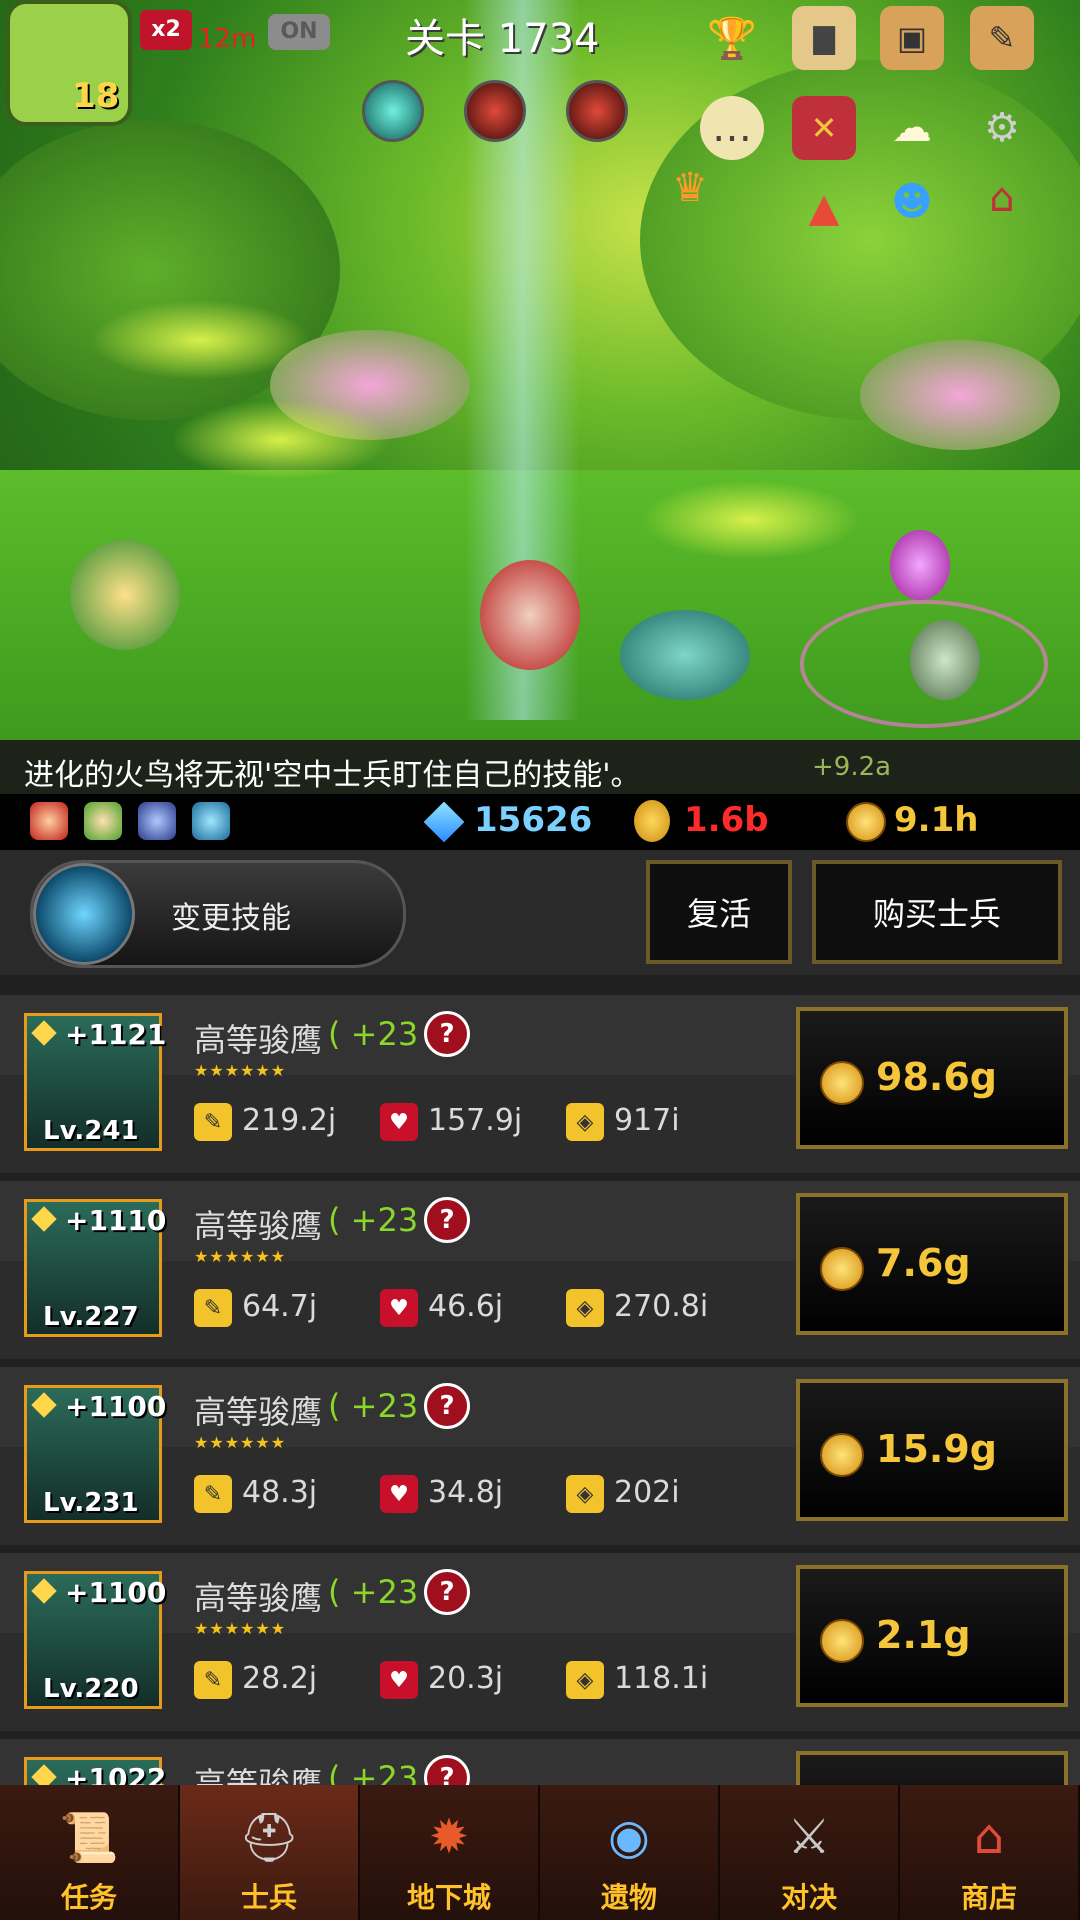 Image resolution: width=1080 pixels, height=1920 pixels. I want to click on player-level: 18, so click(96, 96).